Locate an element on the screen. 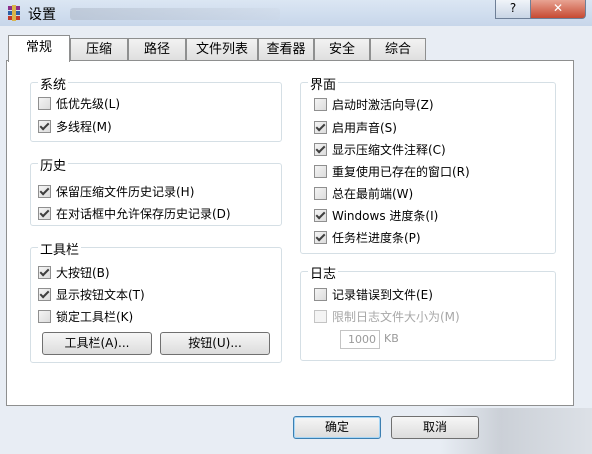 The height and width of the screenshot is (454, 592). checkbox-lock-toolbar is located at coordinates (44, 316).